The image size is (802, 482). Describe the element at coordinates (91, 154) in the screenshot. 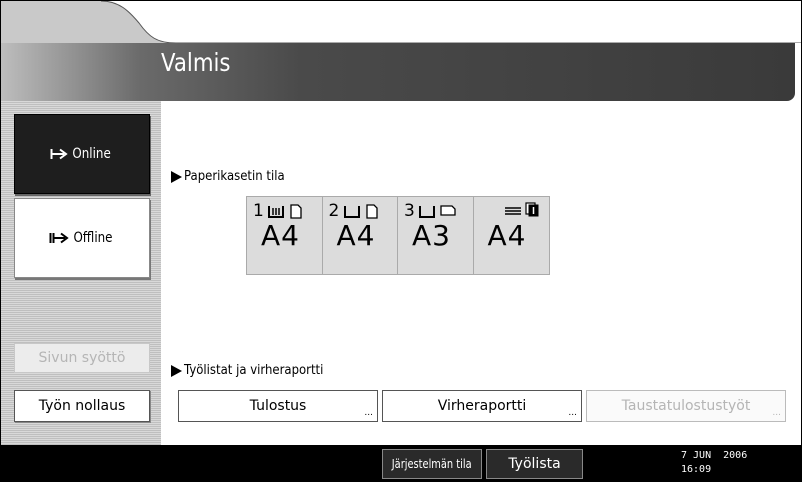

I see `online-label: Online` at that location.